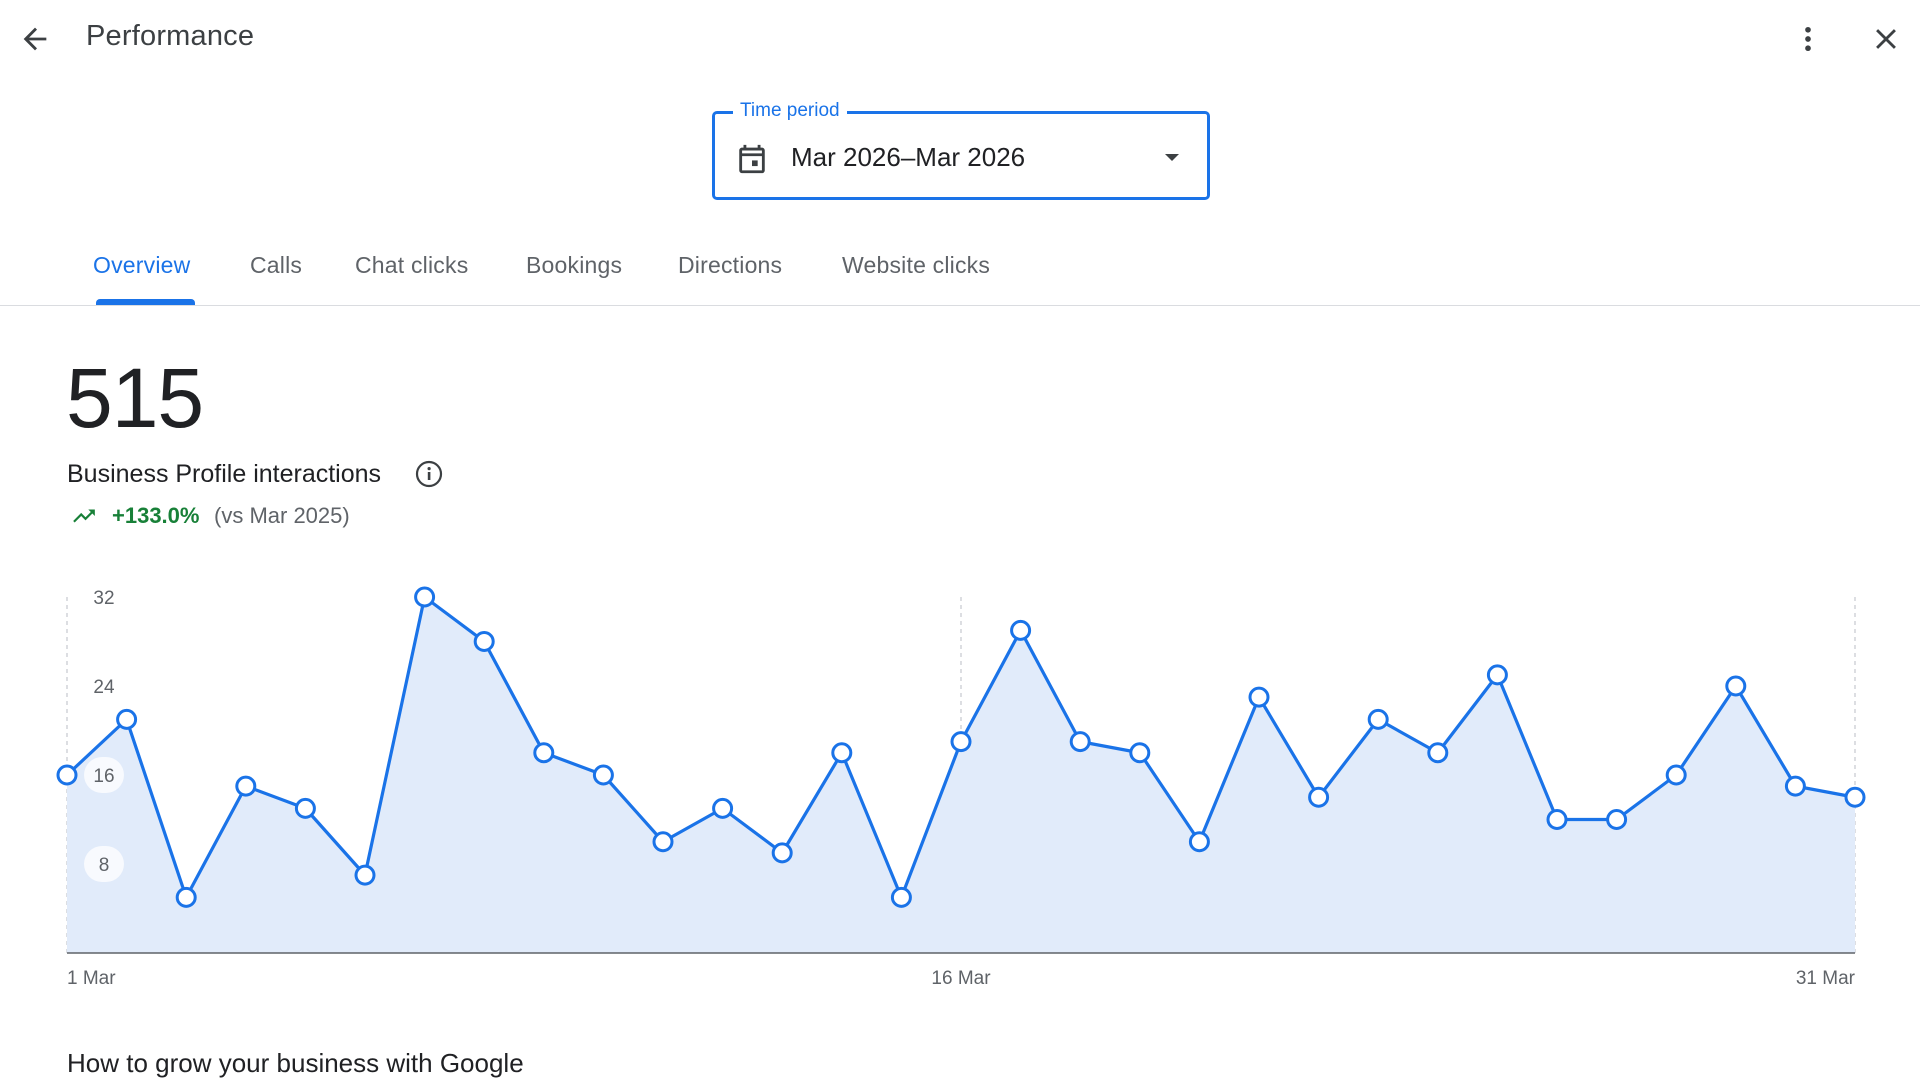 The height and width of the screenshot is (1080, 1920). Describe the element at coordinates (916, 265) in the screenshot. I see `tab-website-clicks: Website clicks` at that location.